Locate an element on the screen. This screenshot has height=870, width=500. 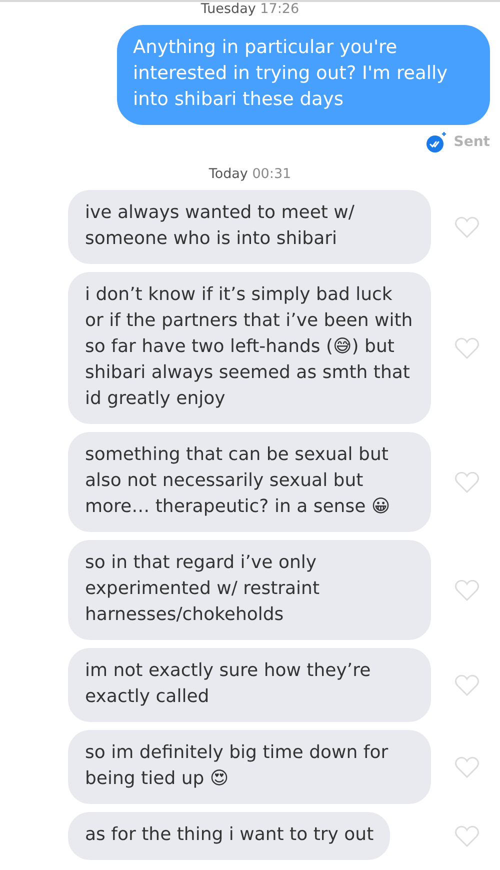
message-text: so in that regard i’ve only experimented w/ restraint harnesses/chokeholds is located at coordinates (202, 588).